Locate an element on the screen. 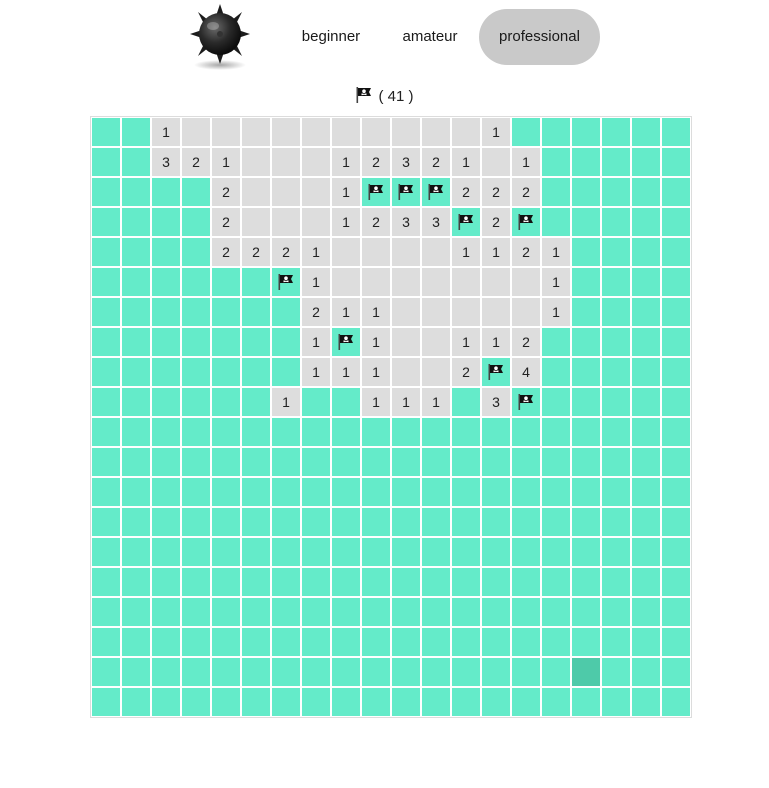  cell-r6-c18 is located at coordinates (616, 282).